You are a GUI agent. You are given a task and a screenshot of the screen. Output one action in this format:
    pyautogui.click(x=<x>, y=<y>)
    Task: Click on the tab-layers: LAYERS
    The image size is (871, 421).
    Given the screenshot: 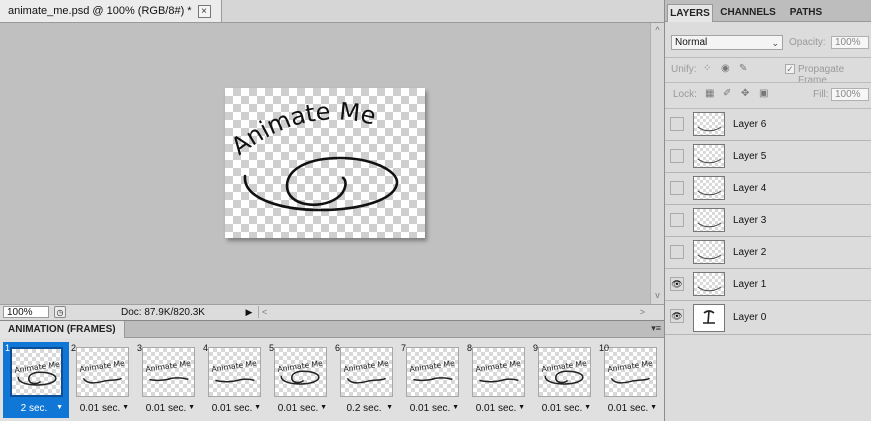 What is the action you would take?
    pyautogui.click(x=690, y=13)
    